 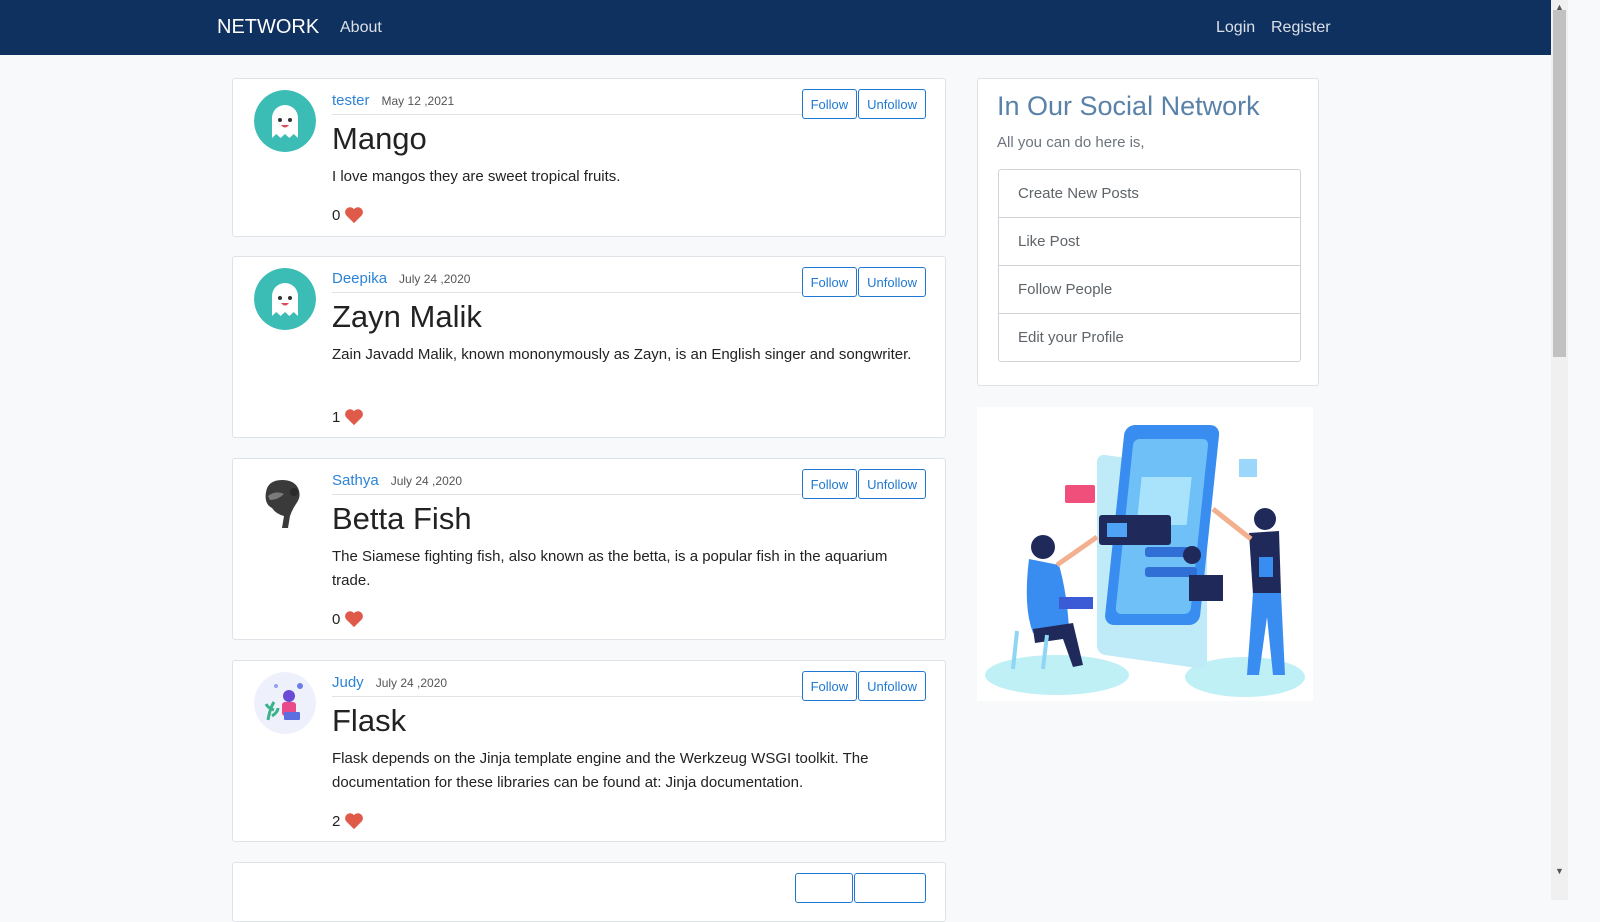 What do you see at coordinates (348, 682) in the screenshot?
I see `post-username: Judy` at bounding box center [348, 682].